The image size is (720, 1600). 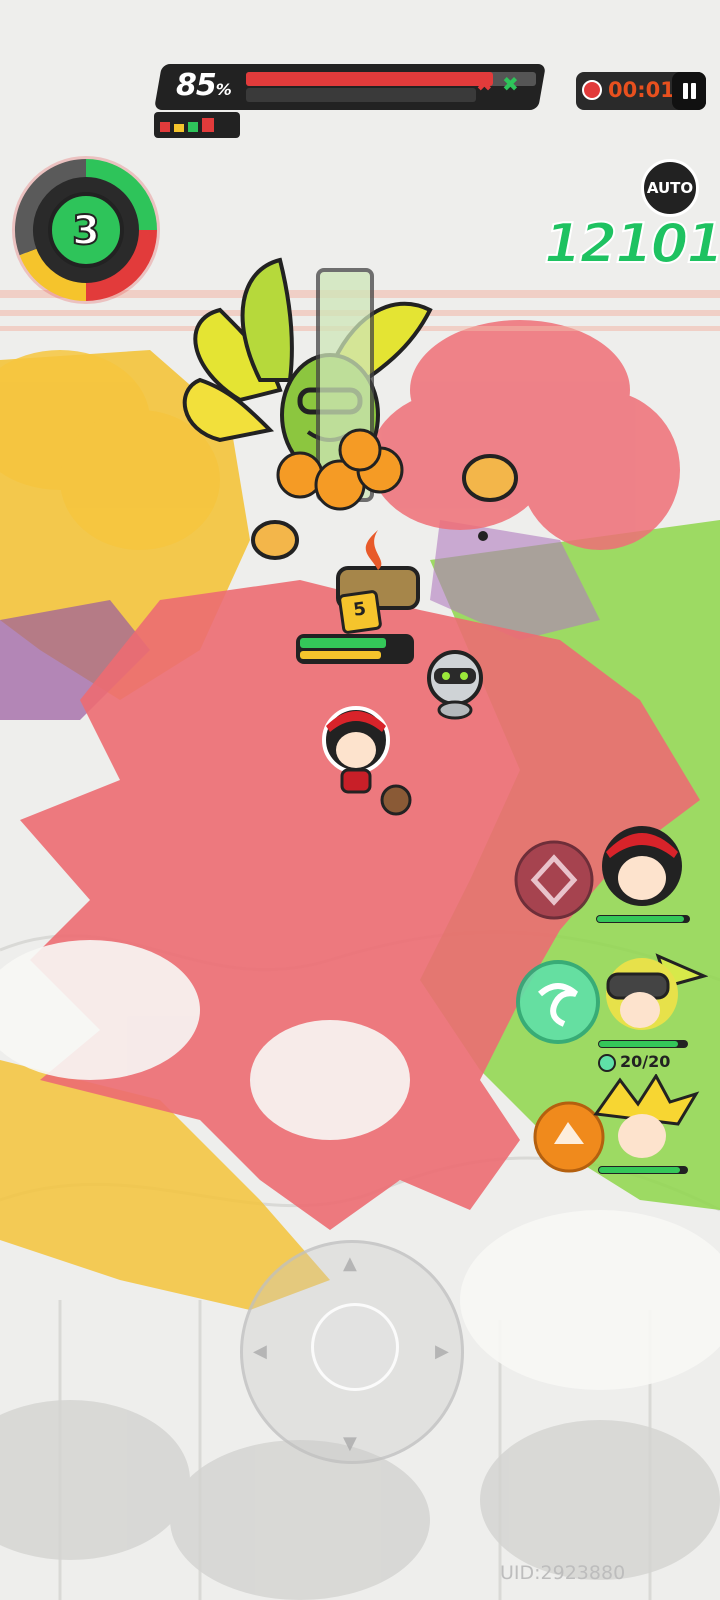 I want to click on party-member-2-portrait, so click(x=657, y=991).